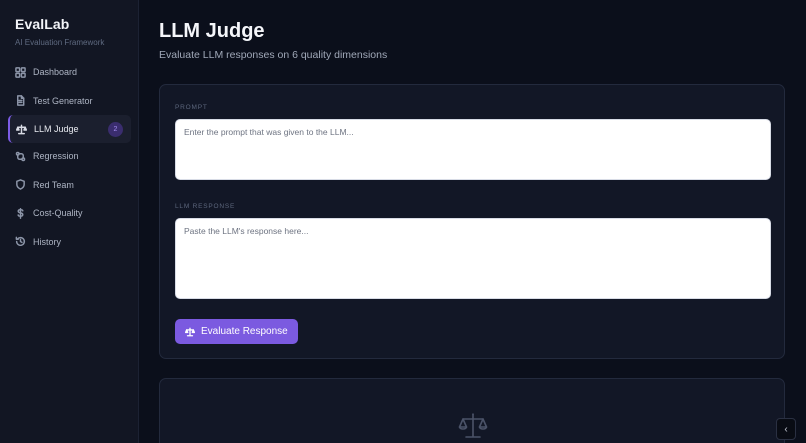 This screenshot has width=806, height=443. What do you see at coordinates (20, 72) in the screenshot?
I see `grid-icon` at bounding box center [20, 72].